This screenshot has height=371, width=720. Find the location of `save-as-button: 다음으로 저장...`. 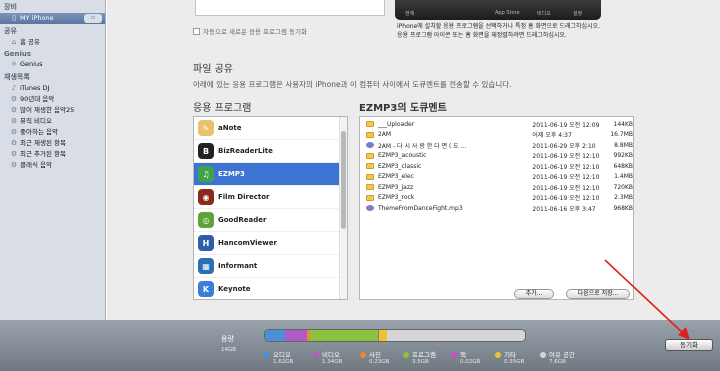

save-as-button: 다음으로 저장... is located at coordinates (598, 294).